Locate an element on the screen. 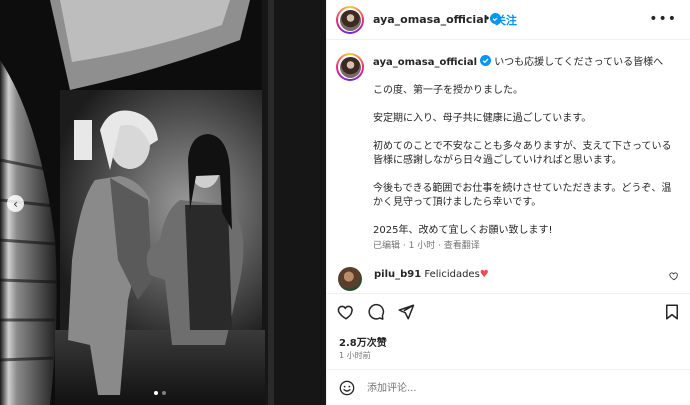 This screenshot has height=405, width=690. carousel-dot is located at coordinates (164, 393).